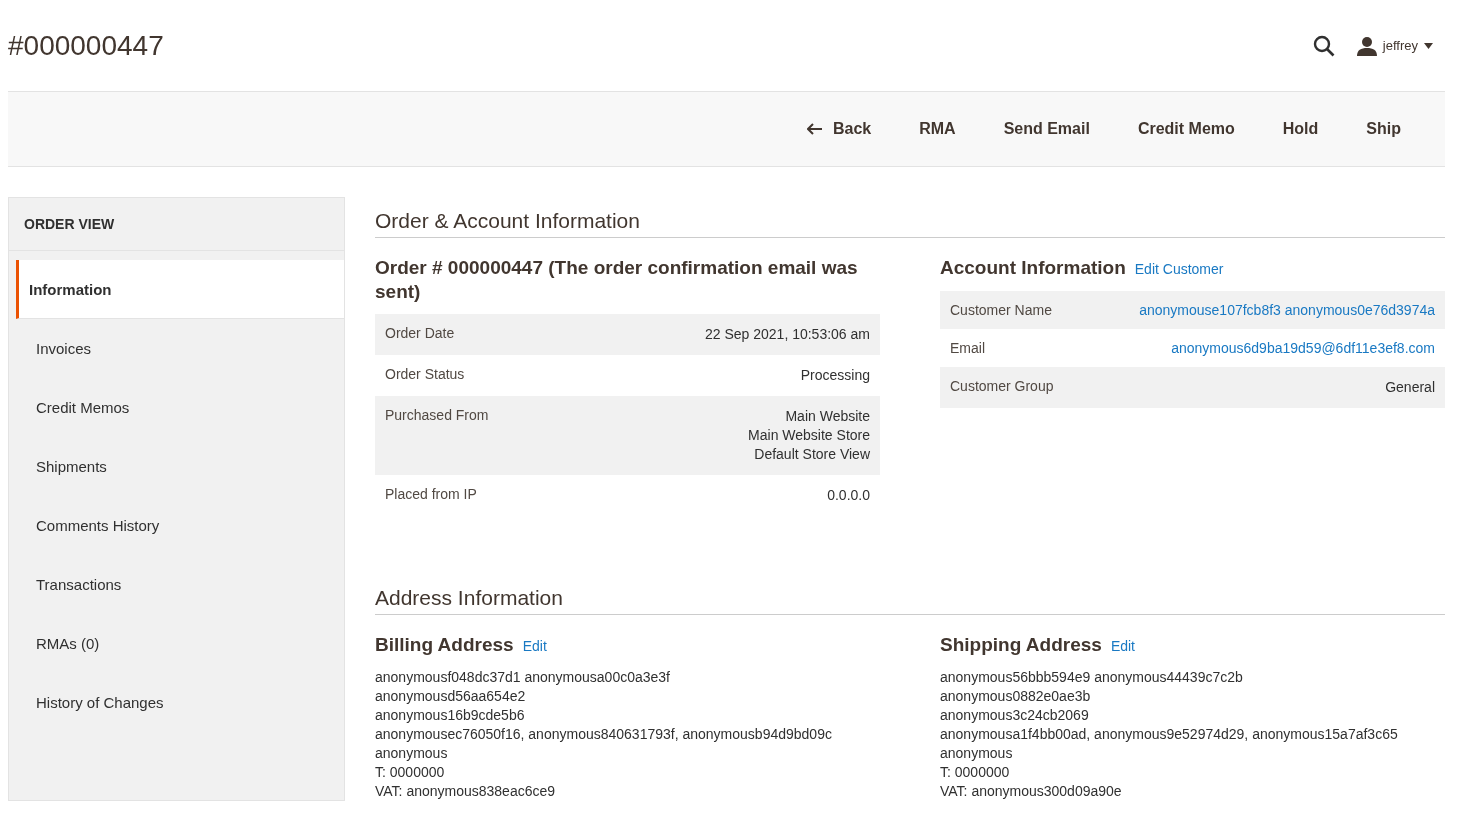  Describe the element at coordinates (1179, 269) in the screenshot. I see `edit-customer-link: Edit Customer` at that location.